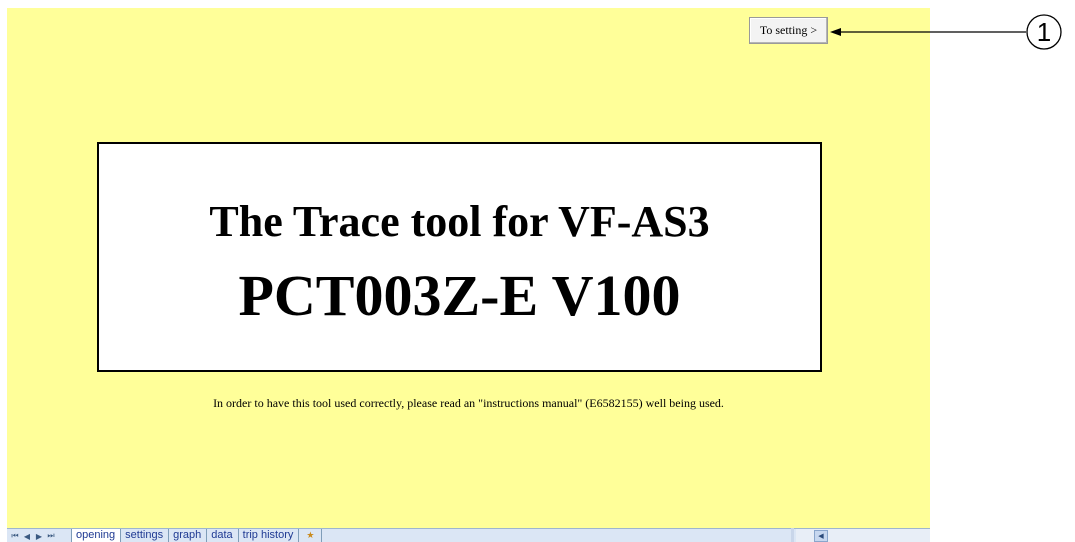 This screenshot has height=542, width=1075. I want to click on first-sheet-icon: ⏮, so click(15, 536).